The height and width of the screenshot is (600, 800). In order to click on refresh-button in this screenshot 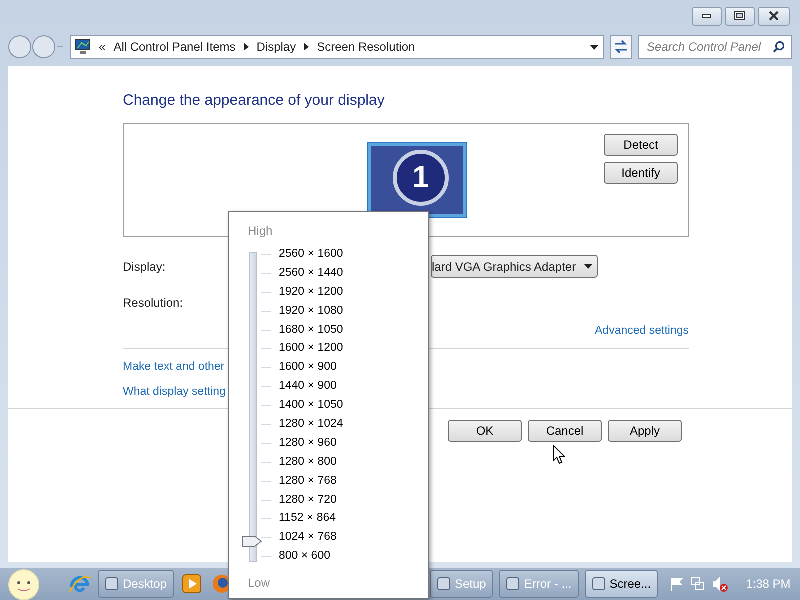, I will do `click(621, 47)`.